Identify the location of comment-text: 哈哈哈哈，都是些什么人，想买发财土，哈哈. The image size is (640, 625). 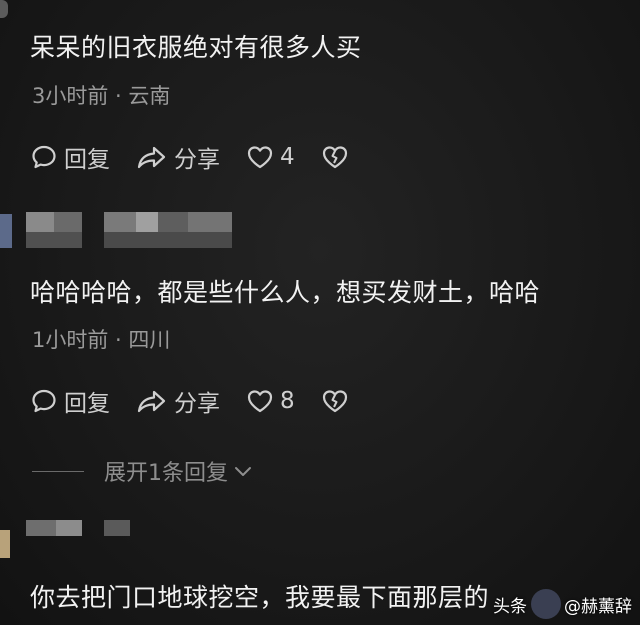
(285, 292).